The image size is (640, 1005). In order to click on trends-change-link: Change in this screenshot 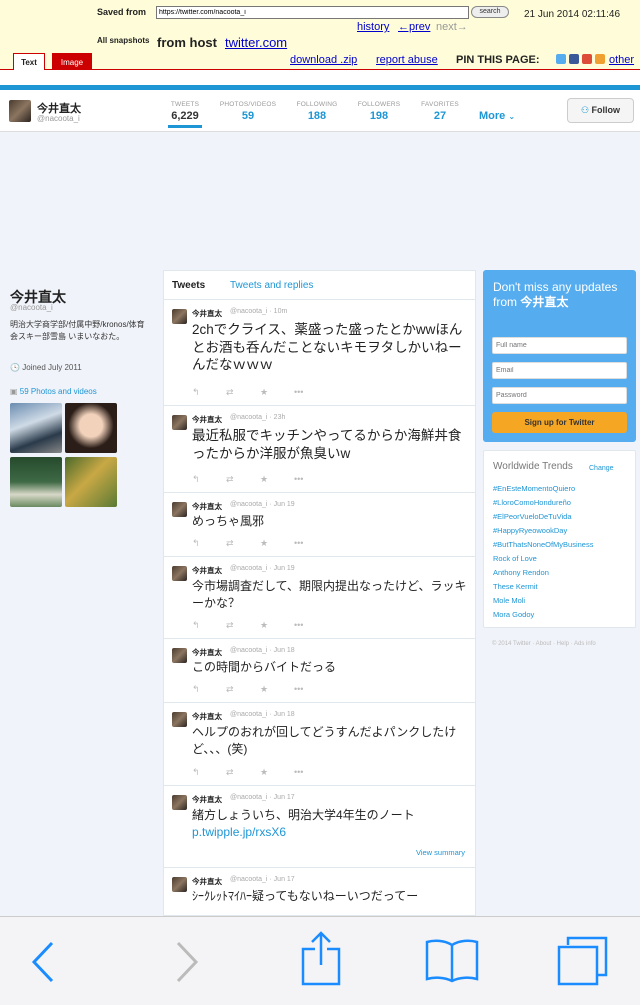, I will do `click(601, 468)`.